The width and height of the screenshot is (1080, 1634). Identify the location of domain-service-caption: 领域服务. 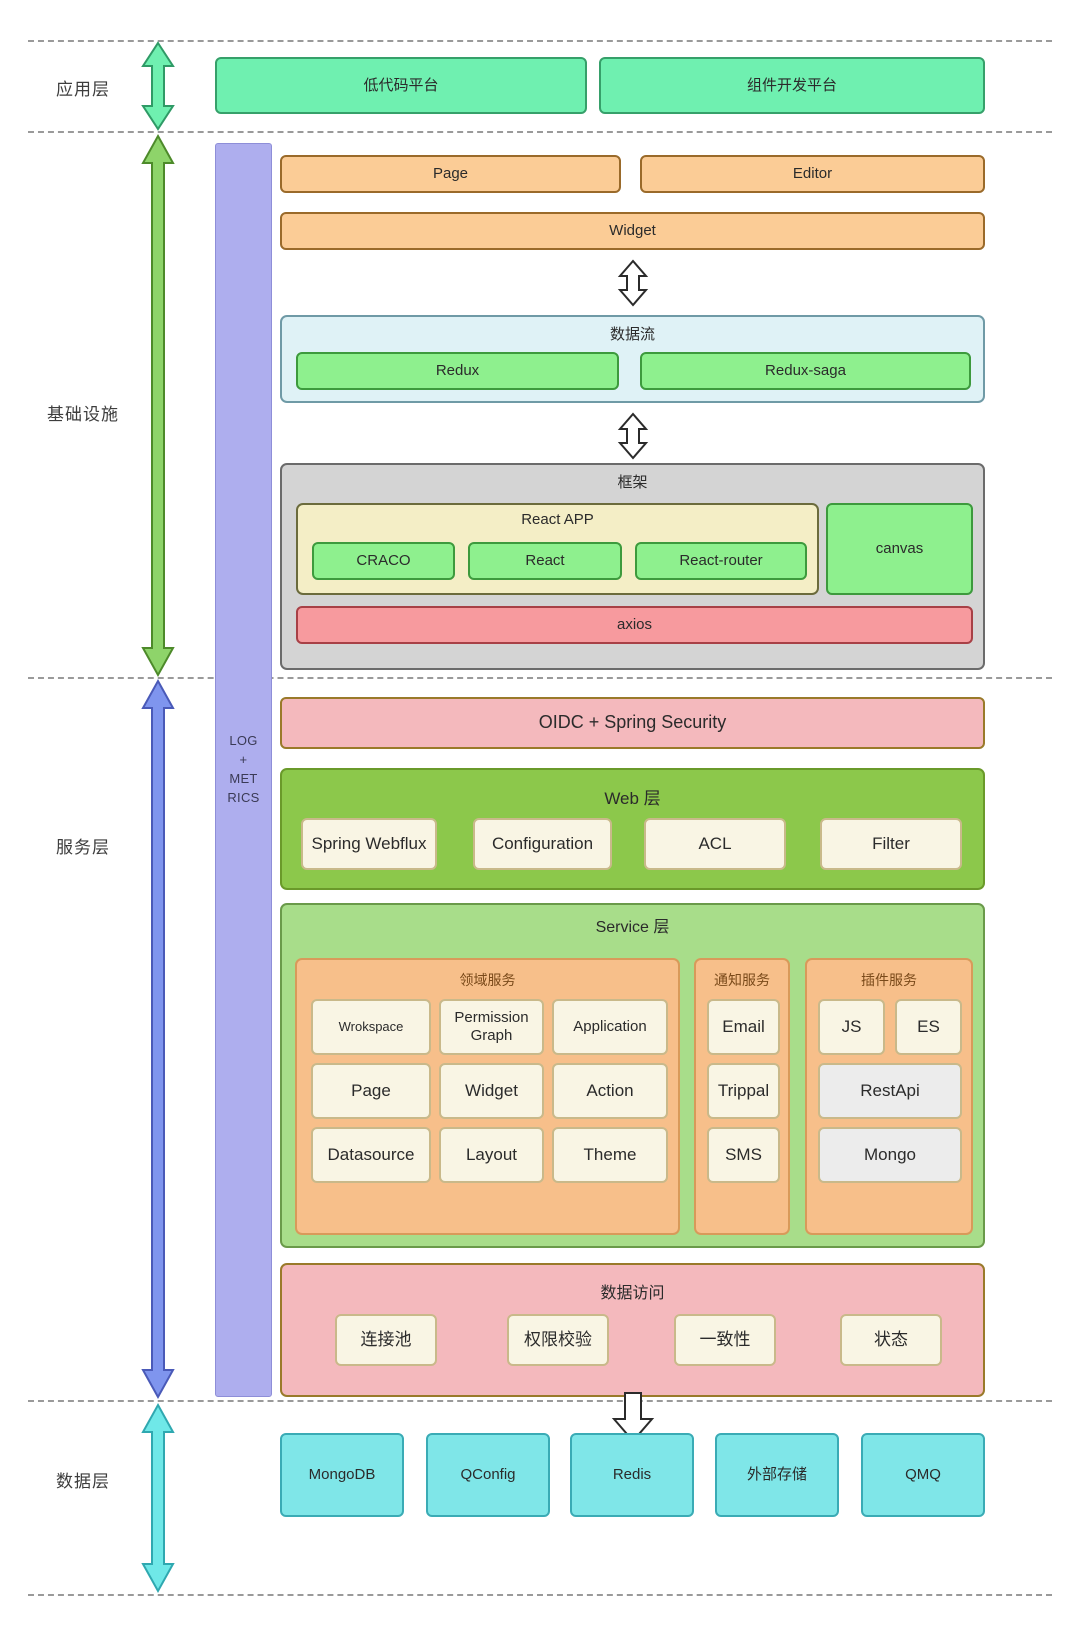
(487, 980).